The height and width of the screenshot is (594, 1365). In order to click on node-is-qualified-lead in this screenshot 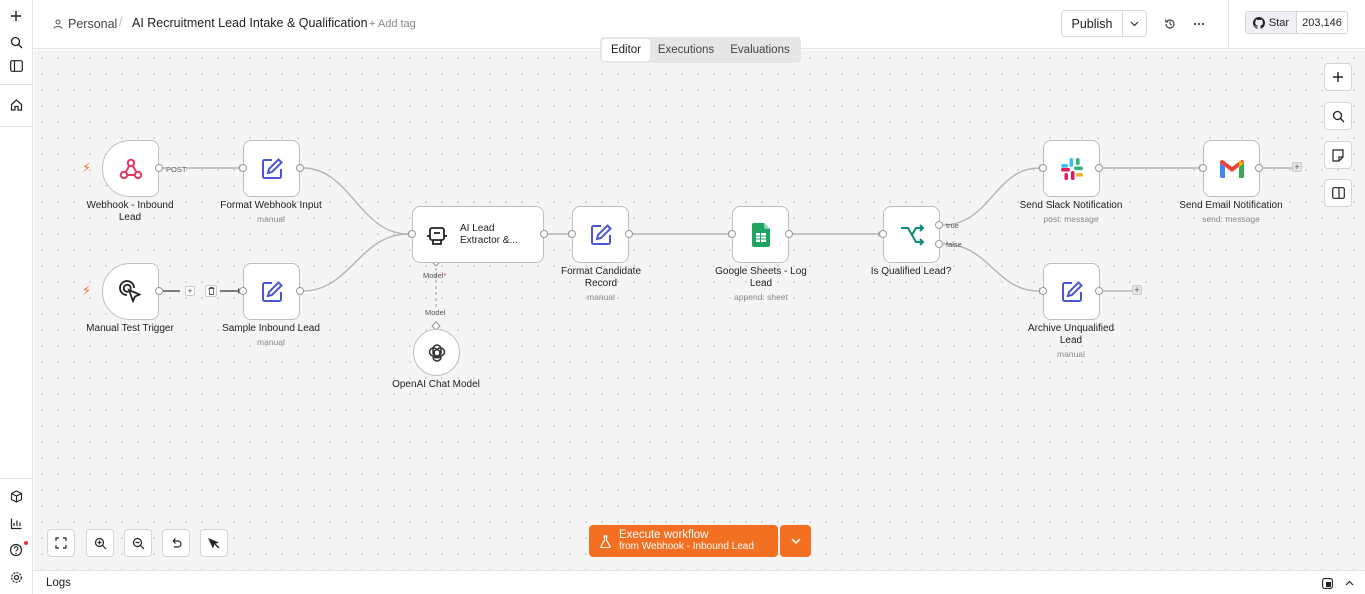, I will do `click(911, 234)`.